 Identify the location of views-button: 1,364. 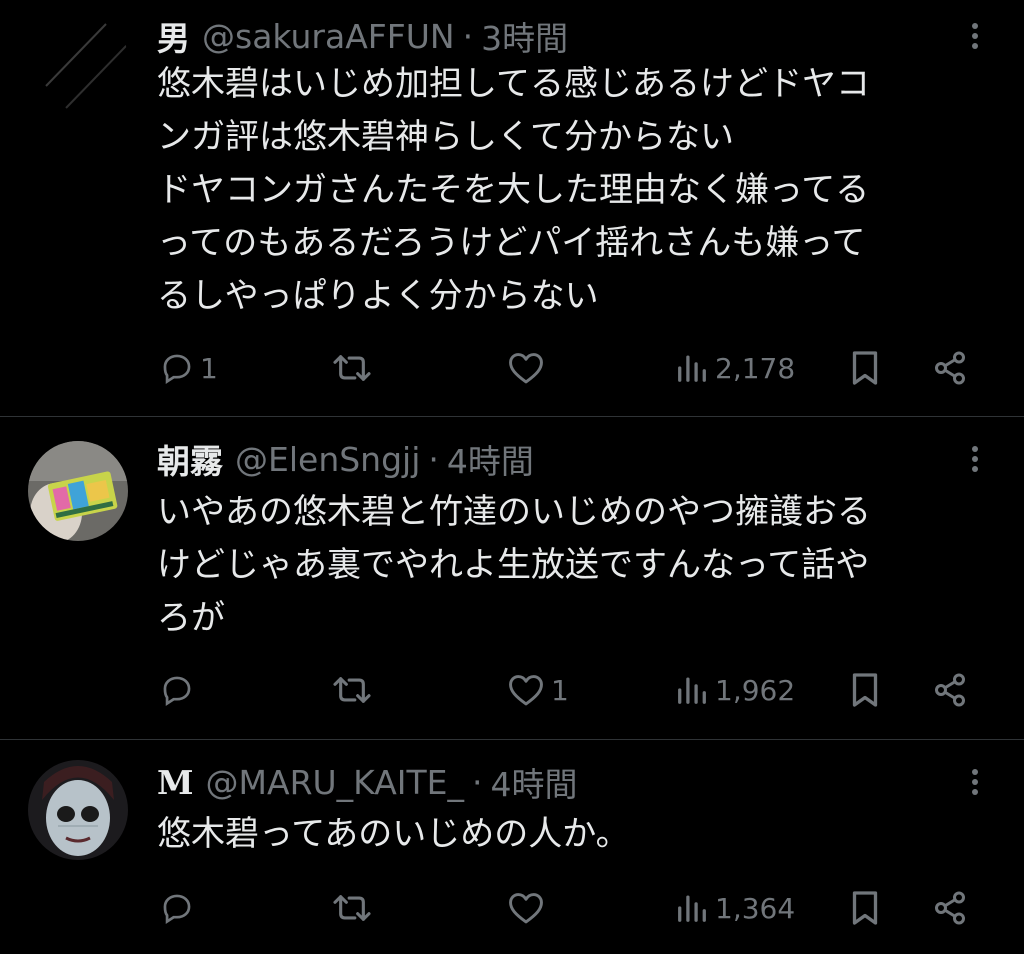
(735, 908).